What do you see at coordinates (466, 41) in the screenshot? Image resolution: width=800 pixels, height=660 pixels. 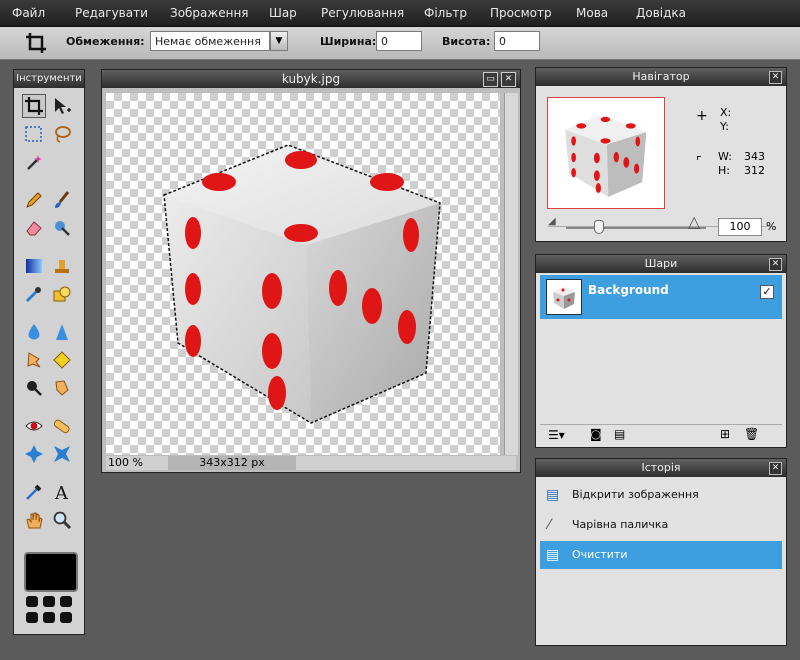 I see `height-label: Висота:` at bounding box center [466, 41].